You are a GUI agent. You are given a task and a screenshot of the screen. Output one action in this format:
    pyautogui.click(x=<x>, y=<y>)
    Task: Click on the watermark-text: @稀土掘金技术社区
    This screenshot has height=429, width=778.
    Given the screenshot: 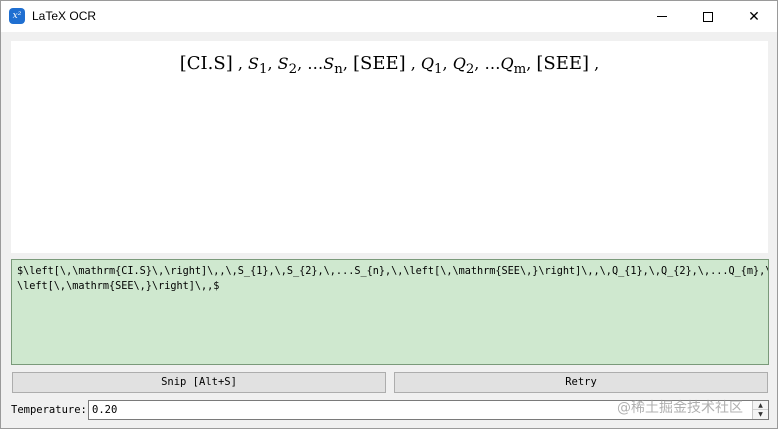 What is the action you would take?
    pyautogui.click(x=680, y=408)
    